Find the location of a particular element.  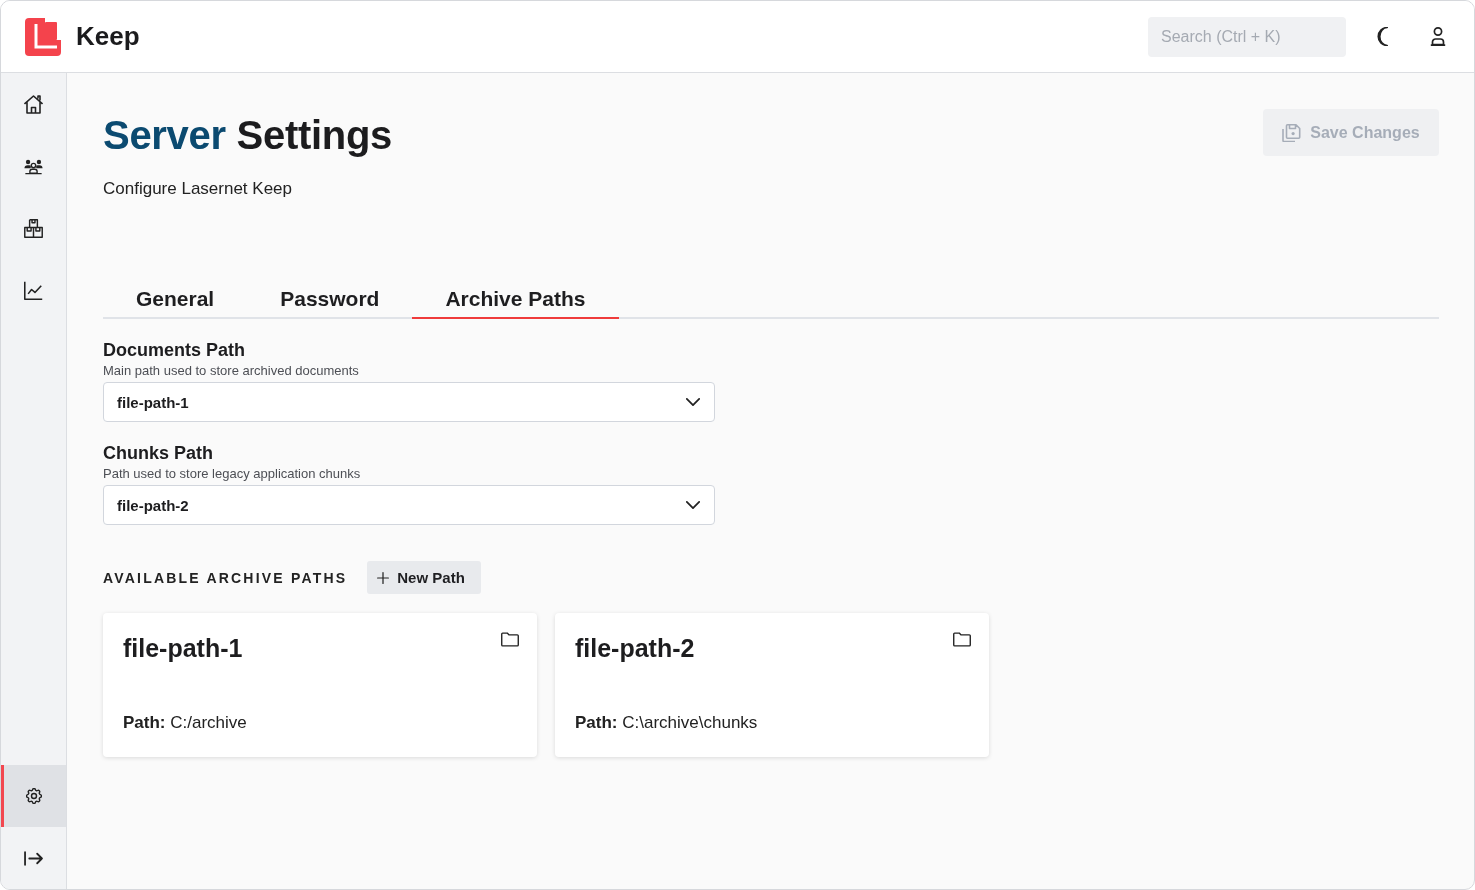

field-description: Main path used to store archived documents is located at coordinates (231, 371).